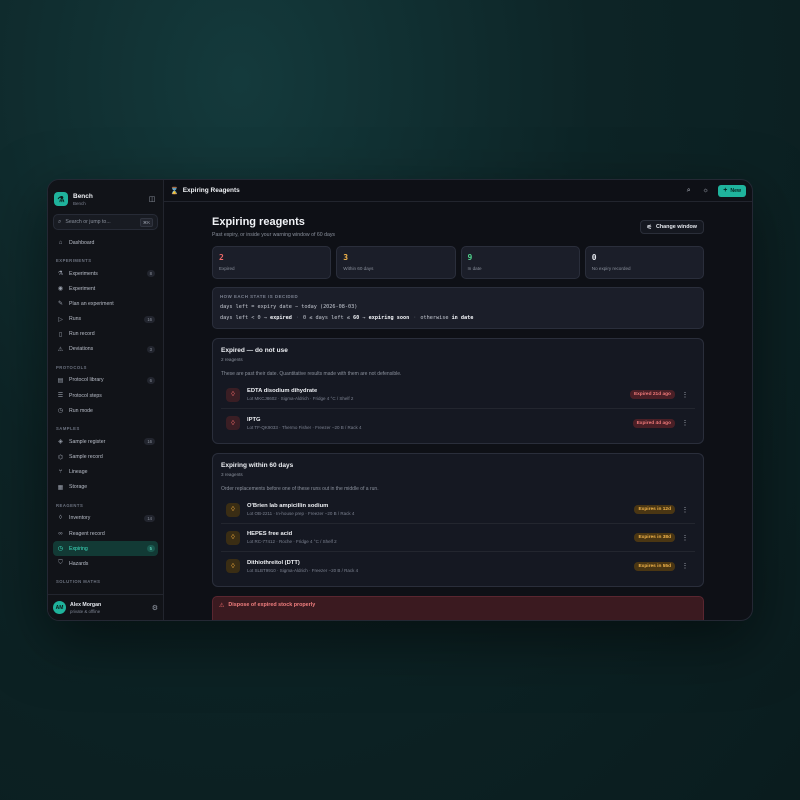 Image resolution: width=800 pixels, height=800 pixels. Describe the element at coordinates (81, 410) in the screenshot. I see `sidebar-item-label: Run mode` at that location.